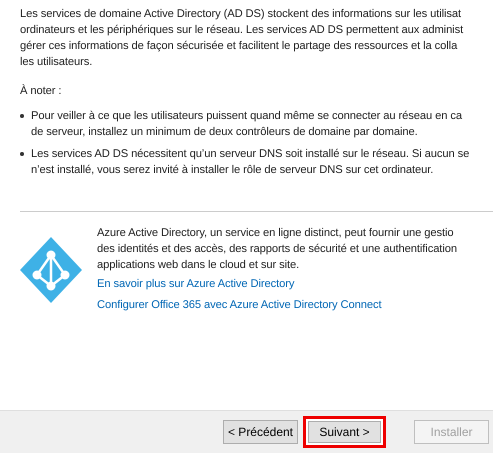 The height and width of the screenshot is (453, 493). I want to click on wizard-button: < Précédent, so click(260, 432).